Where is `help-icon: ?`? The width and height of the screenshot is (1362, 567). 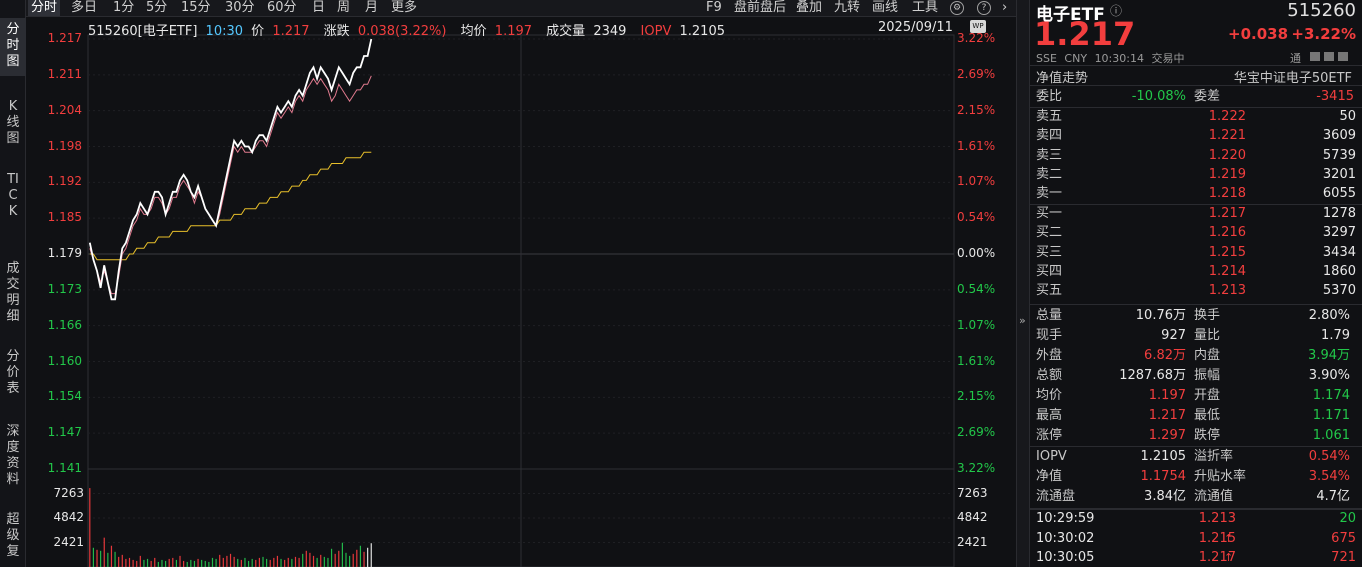 help-icon: ? is located at coordinates (984, 8).